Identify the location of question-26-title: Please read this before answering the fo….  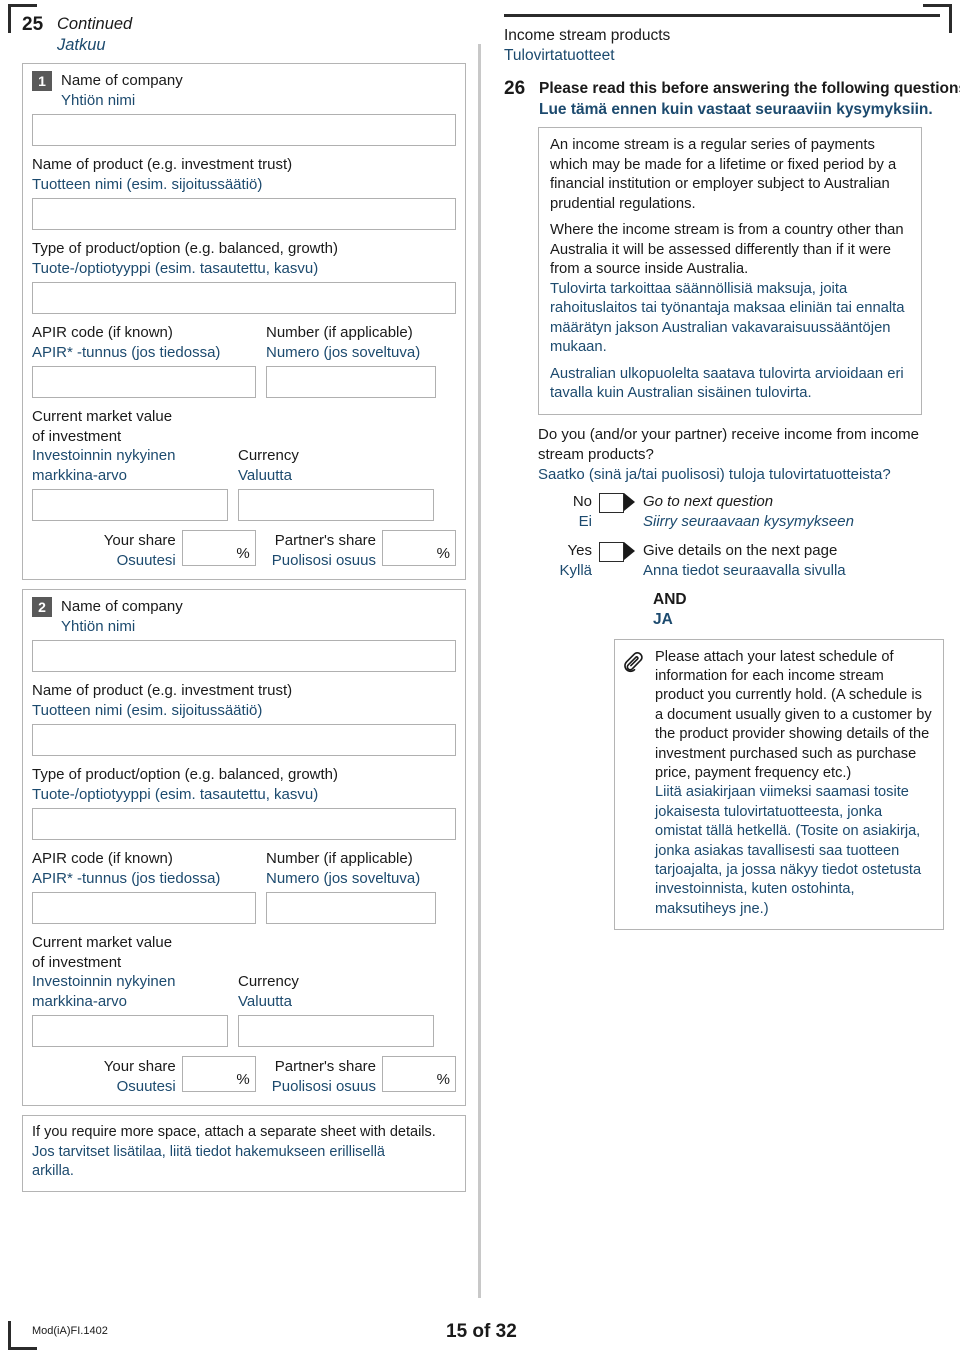
(749, 99).